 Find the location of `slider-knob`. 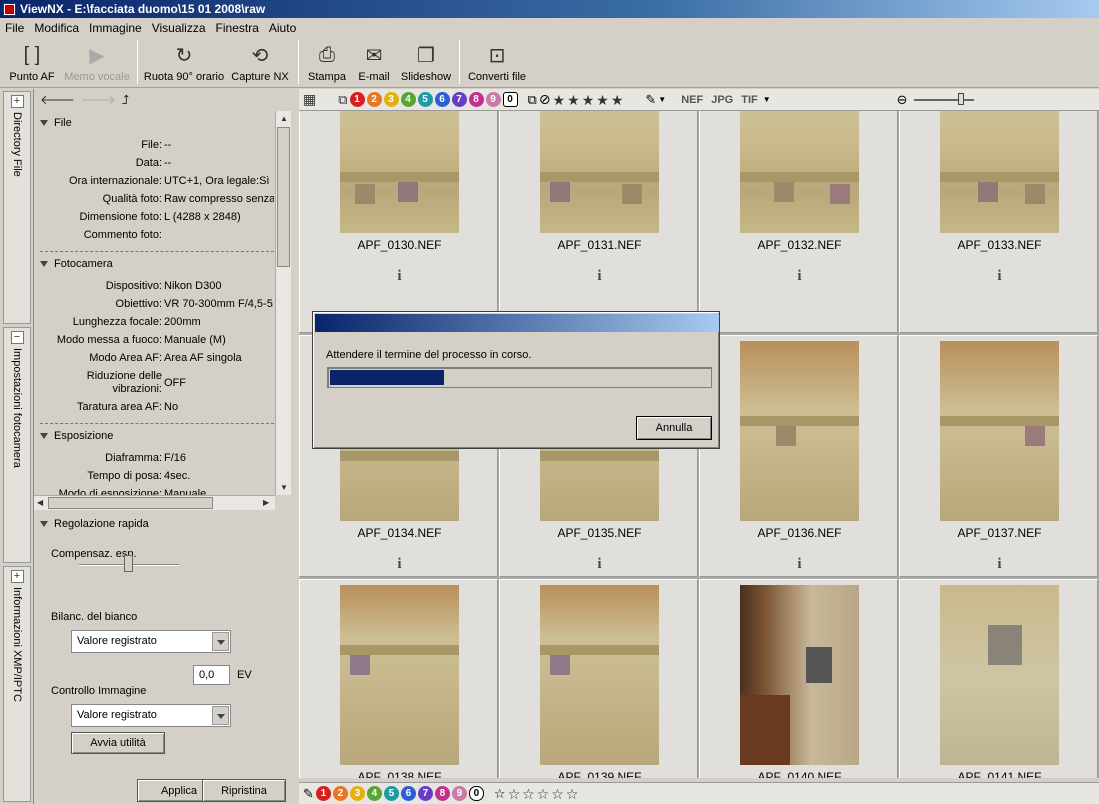

slider-knob is located at coordinates (128, 563).